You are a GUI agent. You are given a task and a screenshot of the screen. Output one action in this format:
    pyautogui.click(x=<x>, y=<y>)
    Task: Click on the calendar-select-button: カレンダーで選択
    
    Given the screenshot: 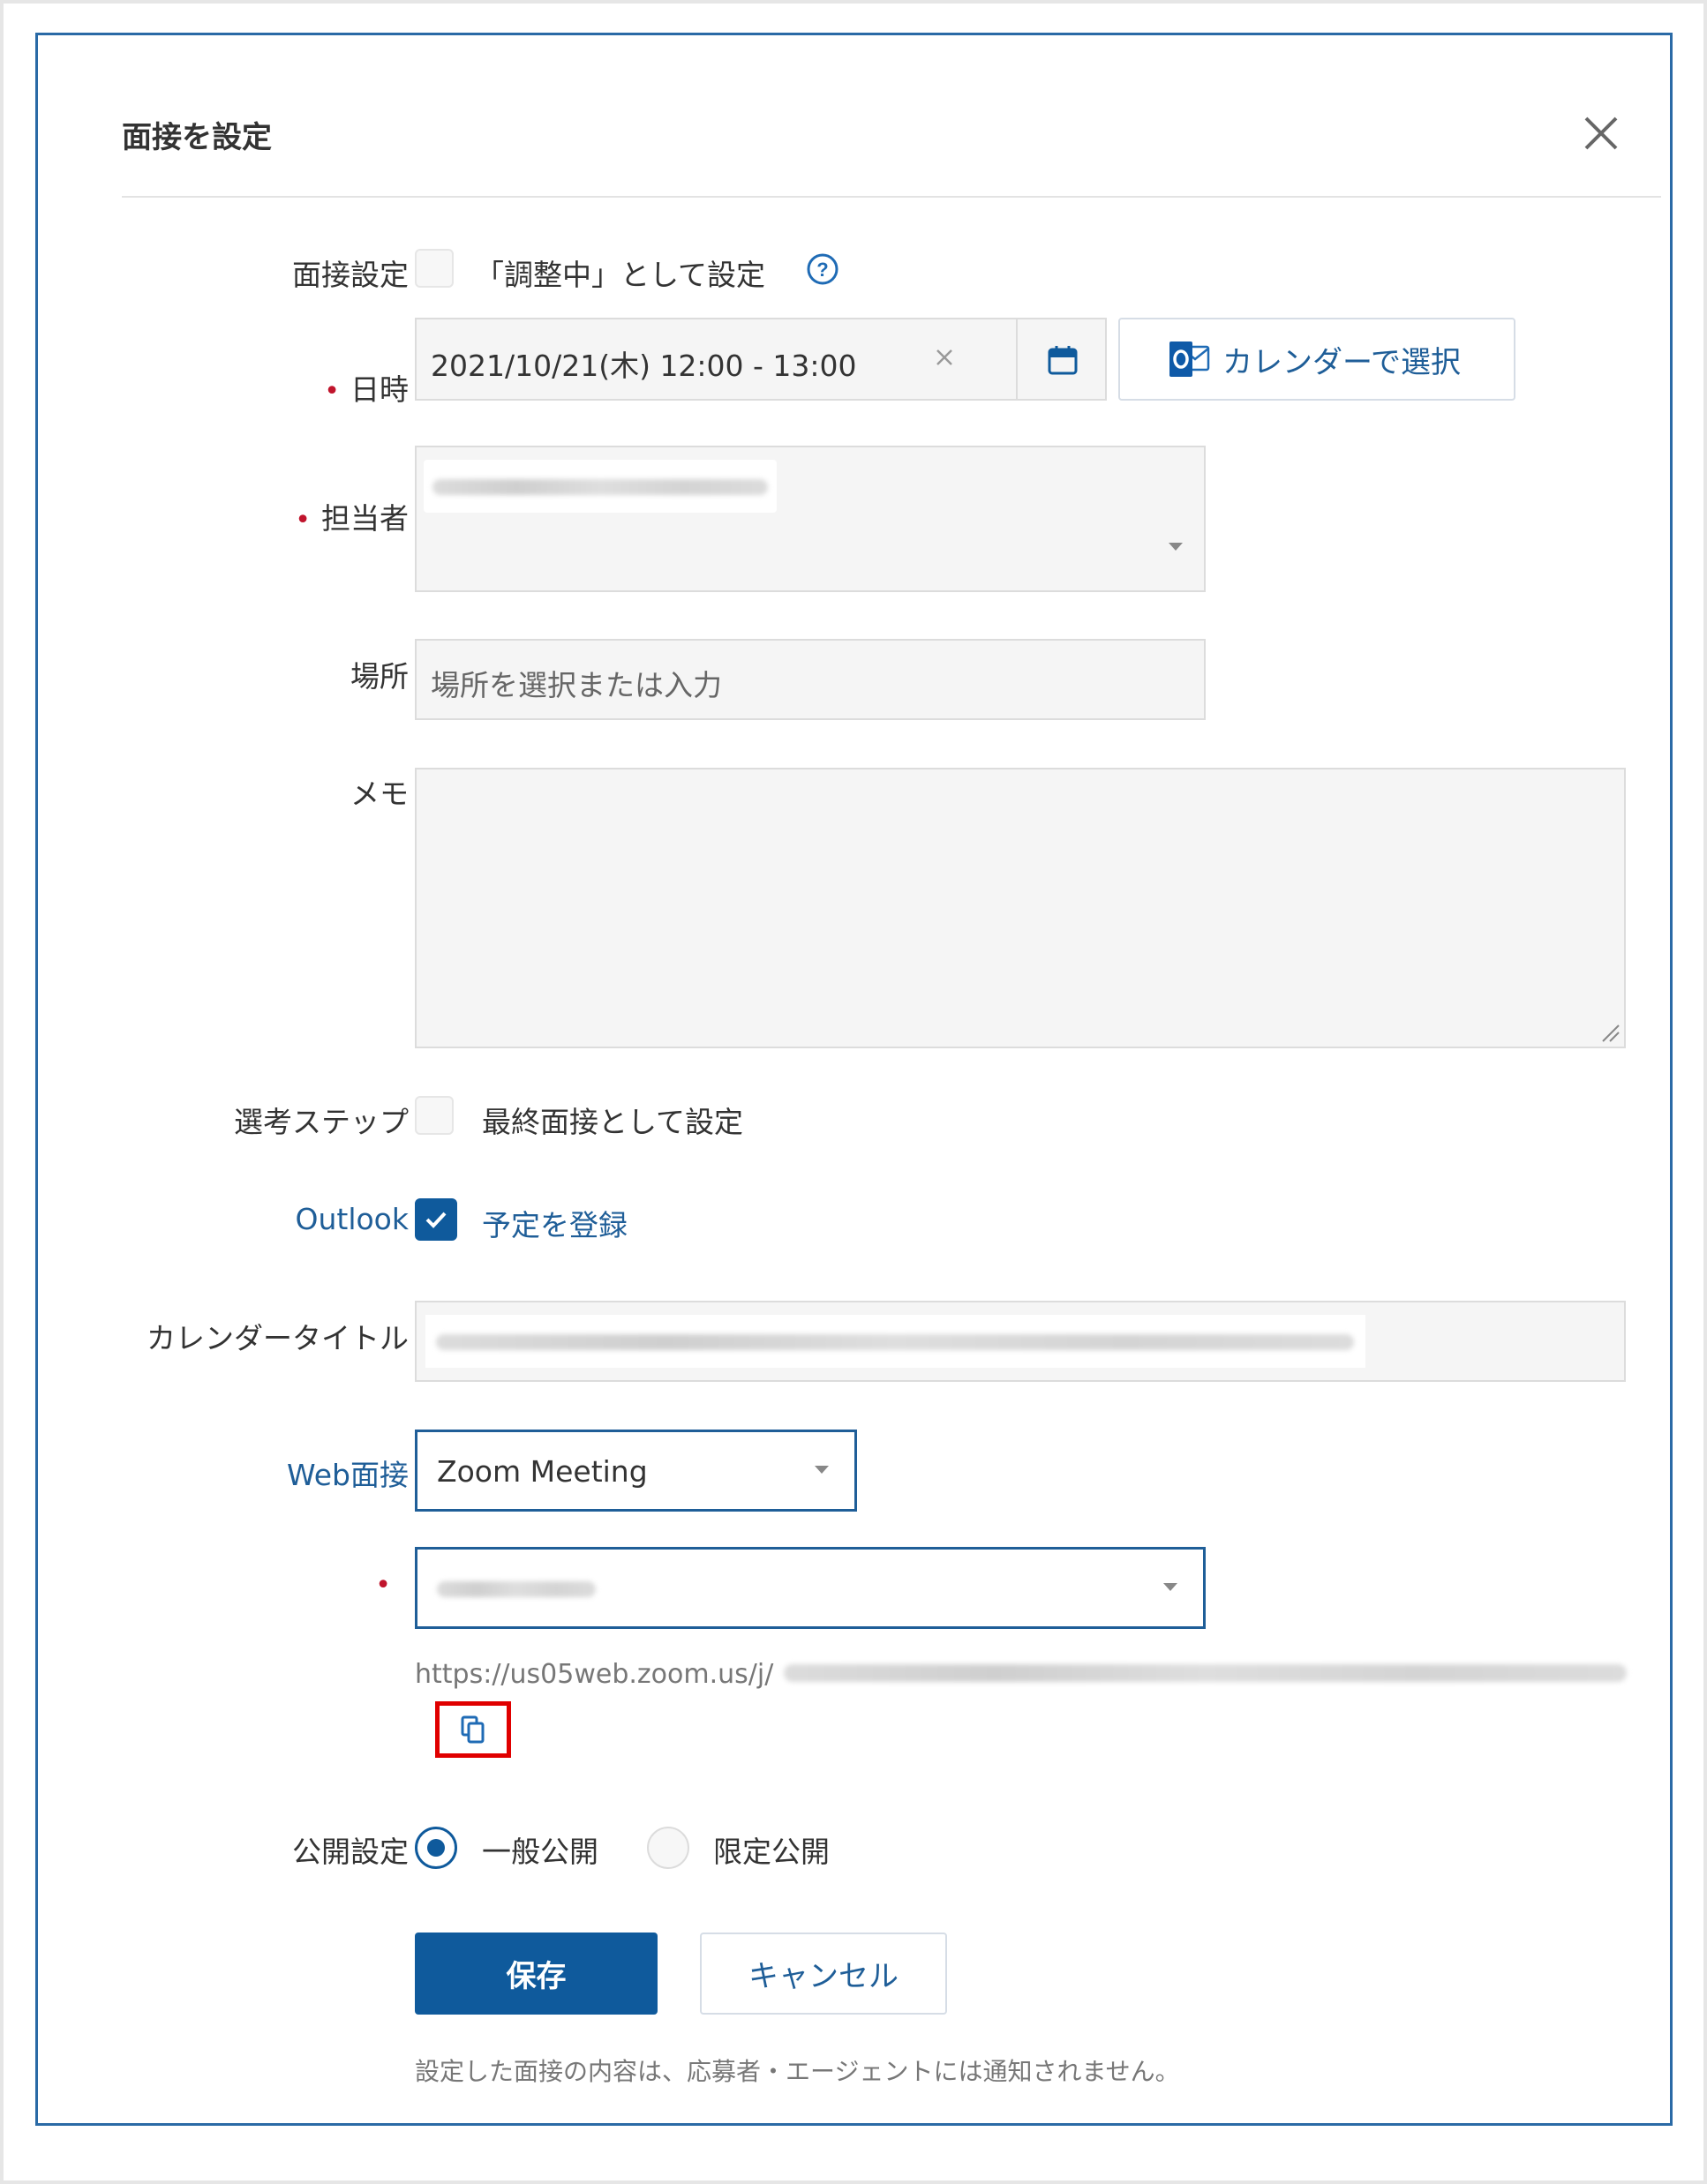 What is the action you would take?
    pyautogui.click(x=1316, y=359)
    